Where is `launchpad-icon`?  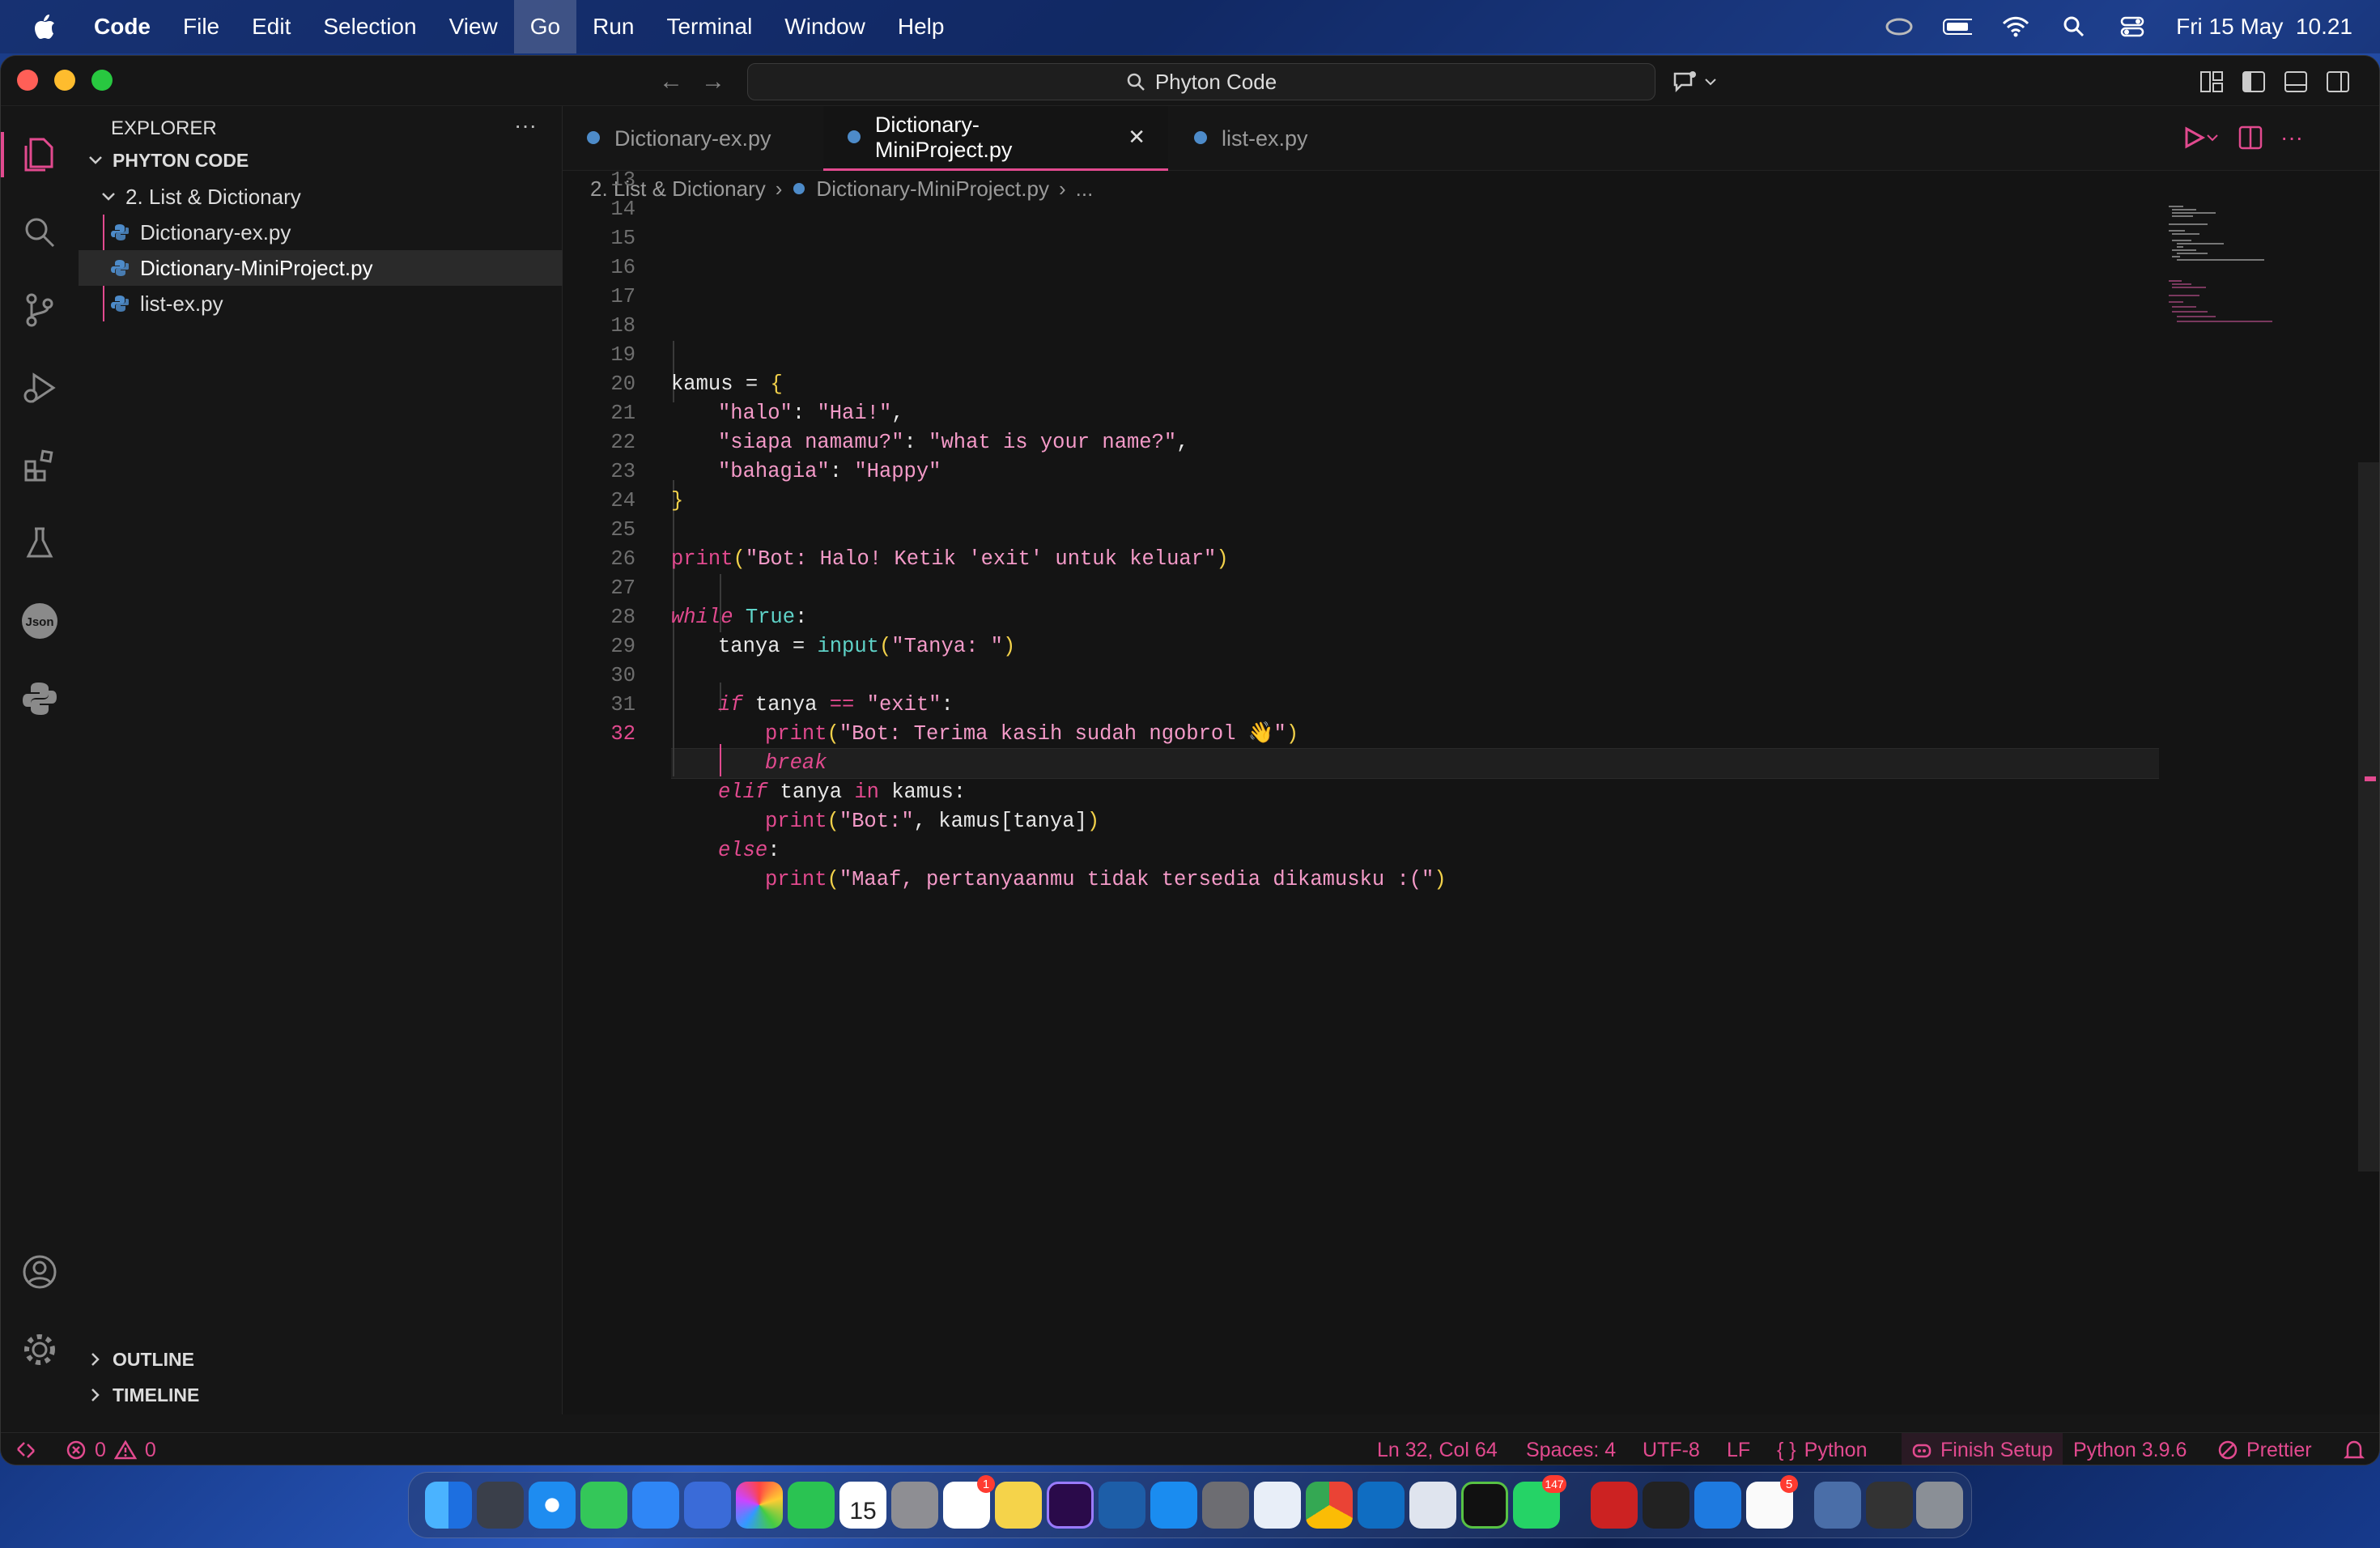
launchpad-icon is located at coordinates (500, 1506).